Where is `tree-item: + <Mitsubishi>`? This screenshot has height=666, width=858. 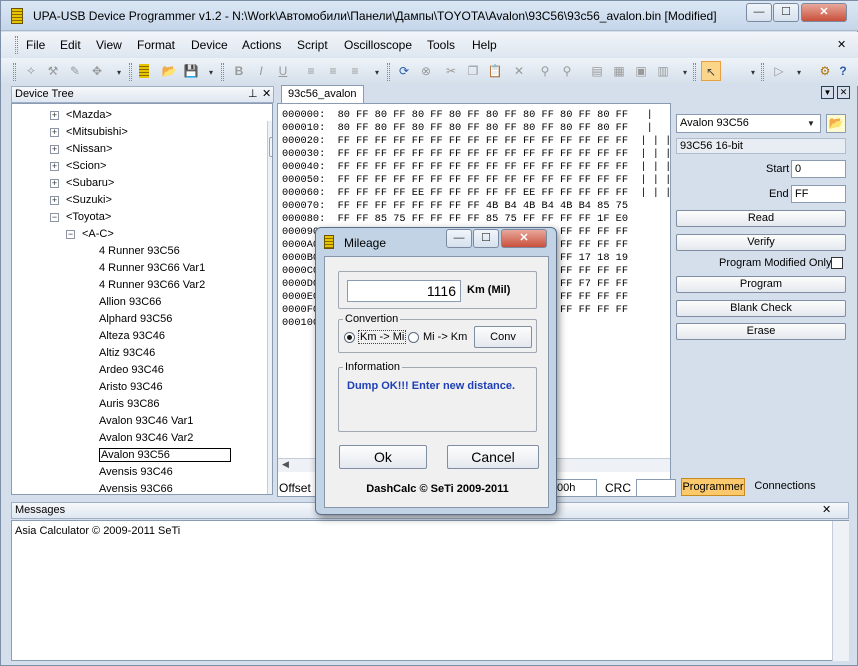
tree-item: + <Mitsubishi> is located at coordinates (89, 132).